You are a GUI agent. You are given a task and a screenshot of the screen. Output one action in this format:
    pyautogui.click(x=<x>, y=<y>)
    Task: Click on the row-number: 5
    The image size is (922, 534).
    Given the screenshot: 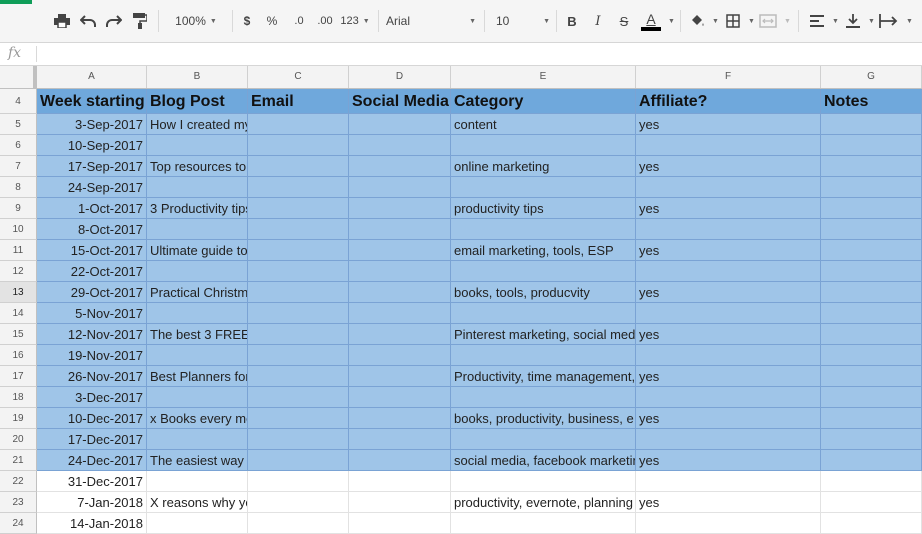 What is the action you would take?
    pyautogui.click(x=18, y=124)
    